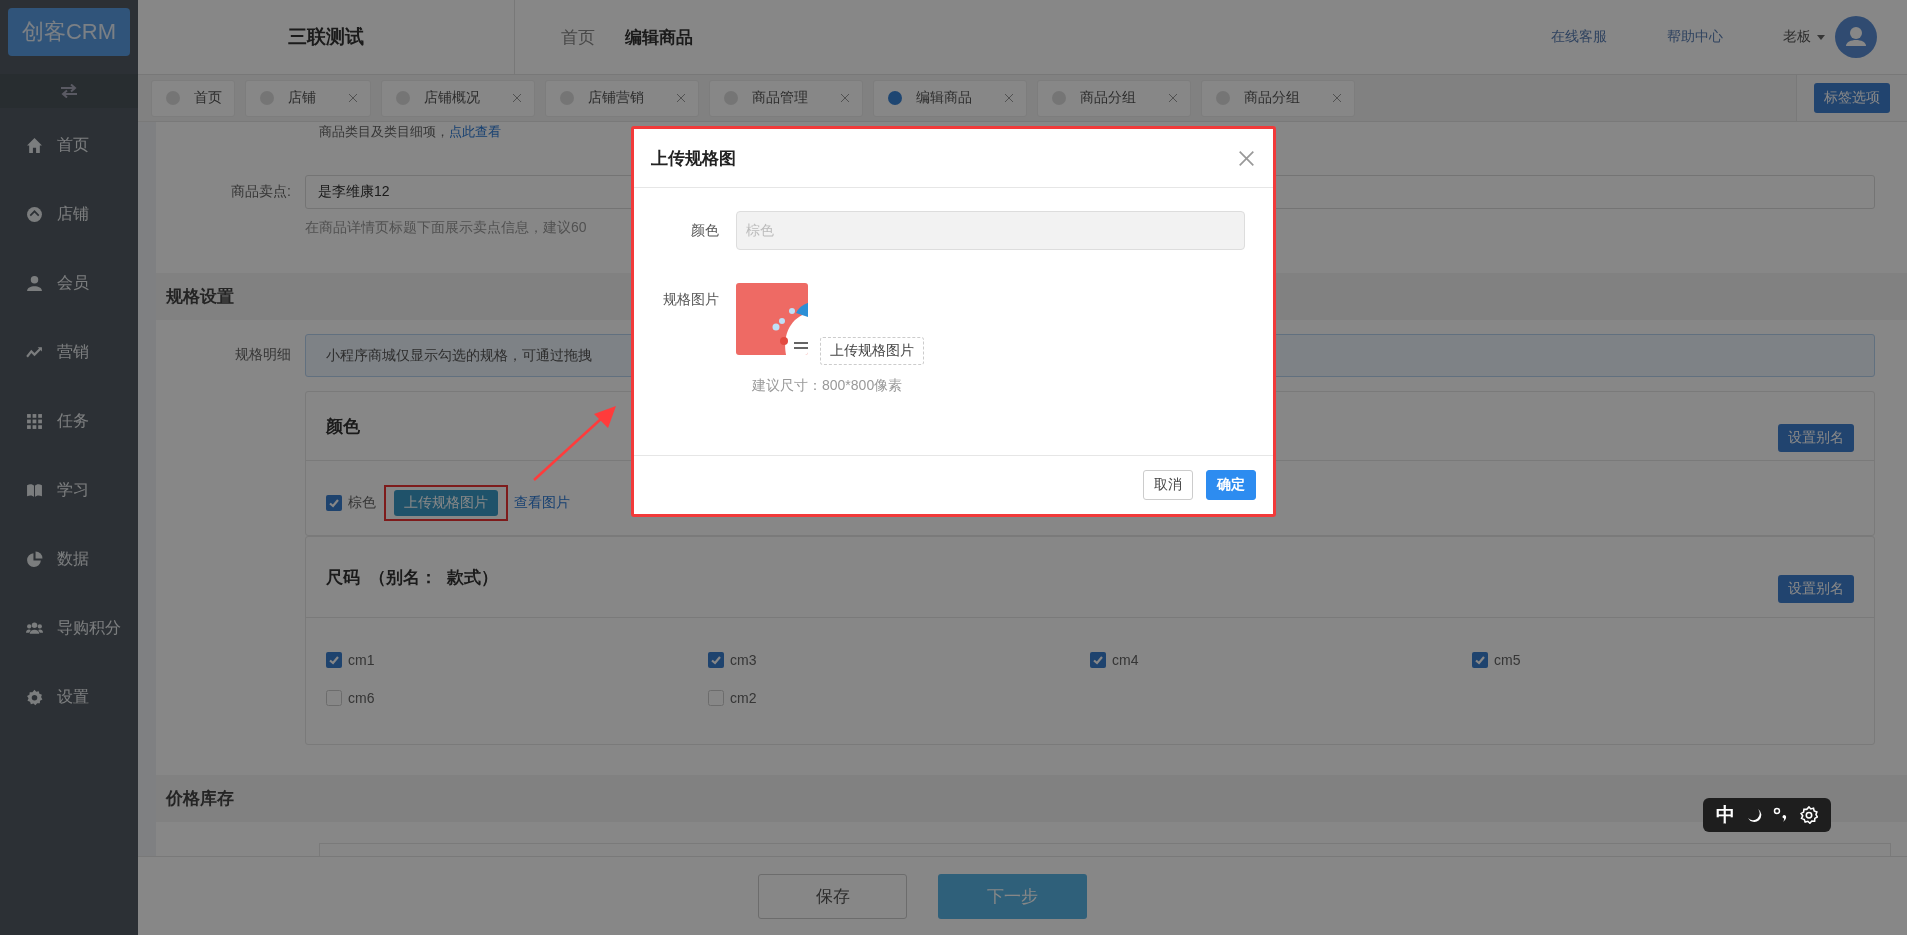 The image size is (1907, 935). What do you see at coordinates (361, 698) in the screenshot?
I see `option-label: cm6` at bounding box center [361, 698].